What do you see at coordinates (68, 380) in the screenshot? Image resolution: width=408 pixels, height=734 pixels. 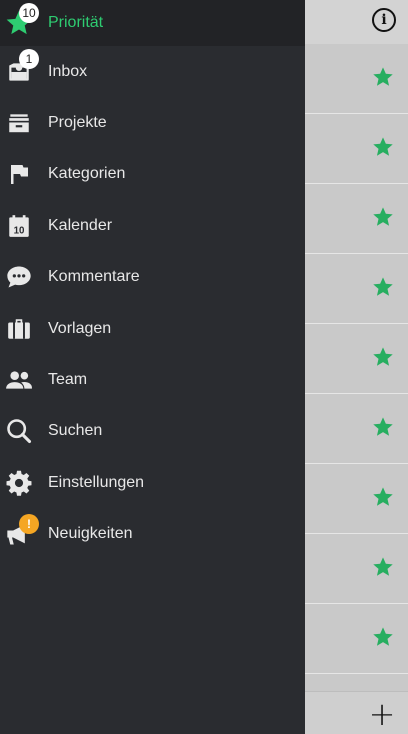 I see `nav-item-label: Team` at bounding box center [68, 380].